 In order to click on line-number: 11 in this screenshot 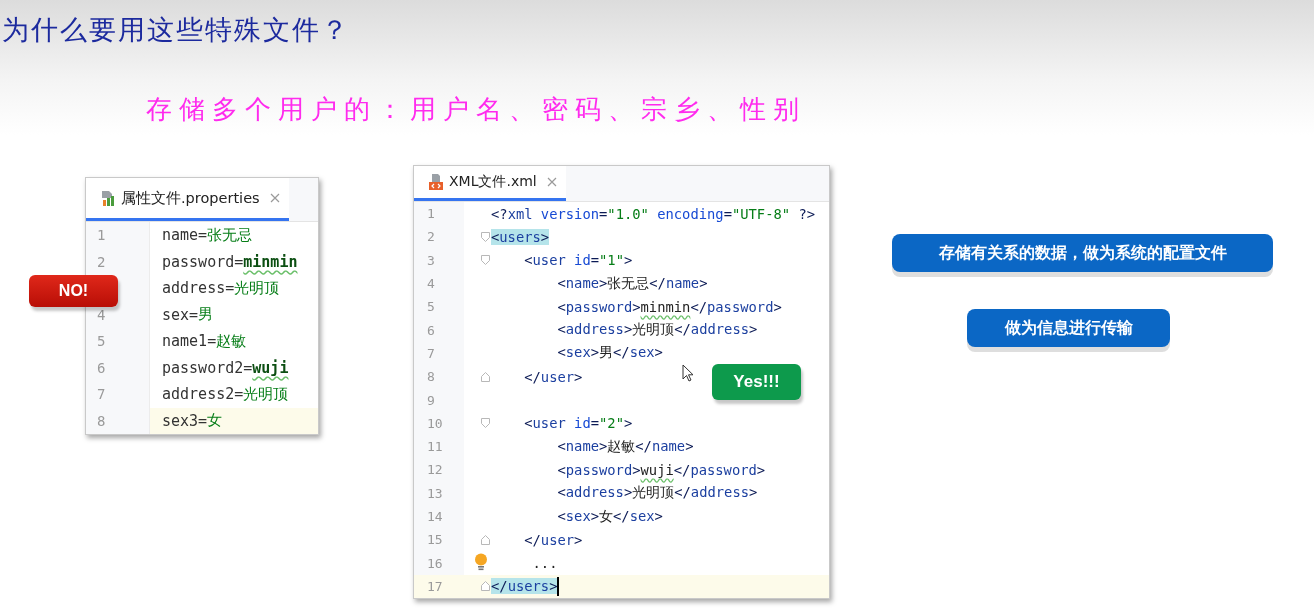, I will do `click(435, 447)`.